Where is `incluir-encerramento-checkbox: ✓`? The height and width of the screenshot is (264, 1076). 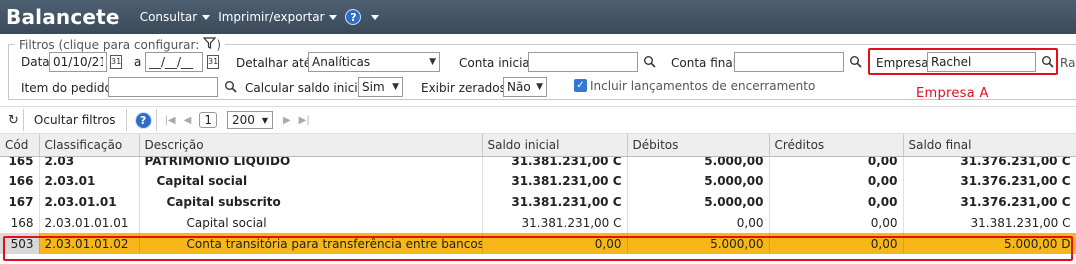 incluir-encerramento-checkbox: ✓ is located at coordinates (580, 85).